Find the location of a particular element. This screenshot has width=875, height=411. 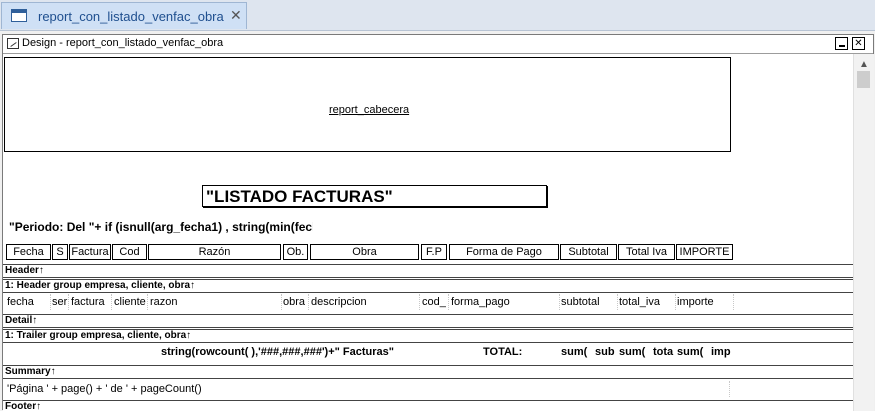

col-header-subtotal: Subtotal is located at coordinates (588, 252).